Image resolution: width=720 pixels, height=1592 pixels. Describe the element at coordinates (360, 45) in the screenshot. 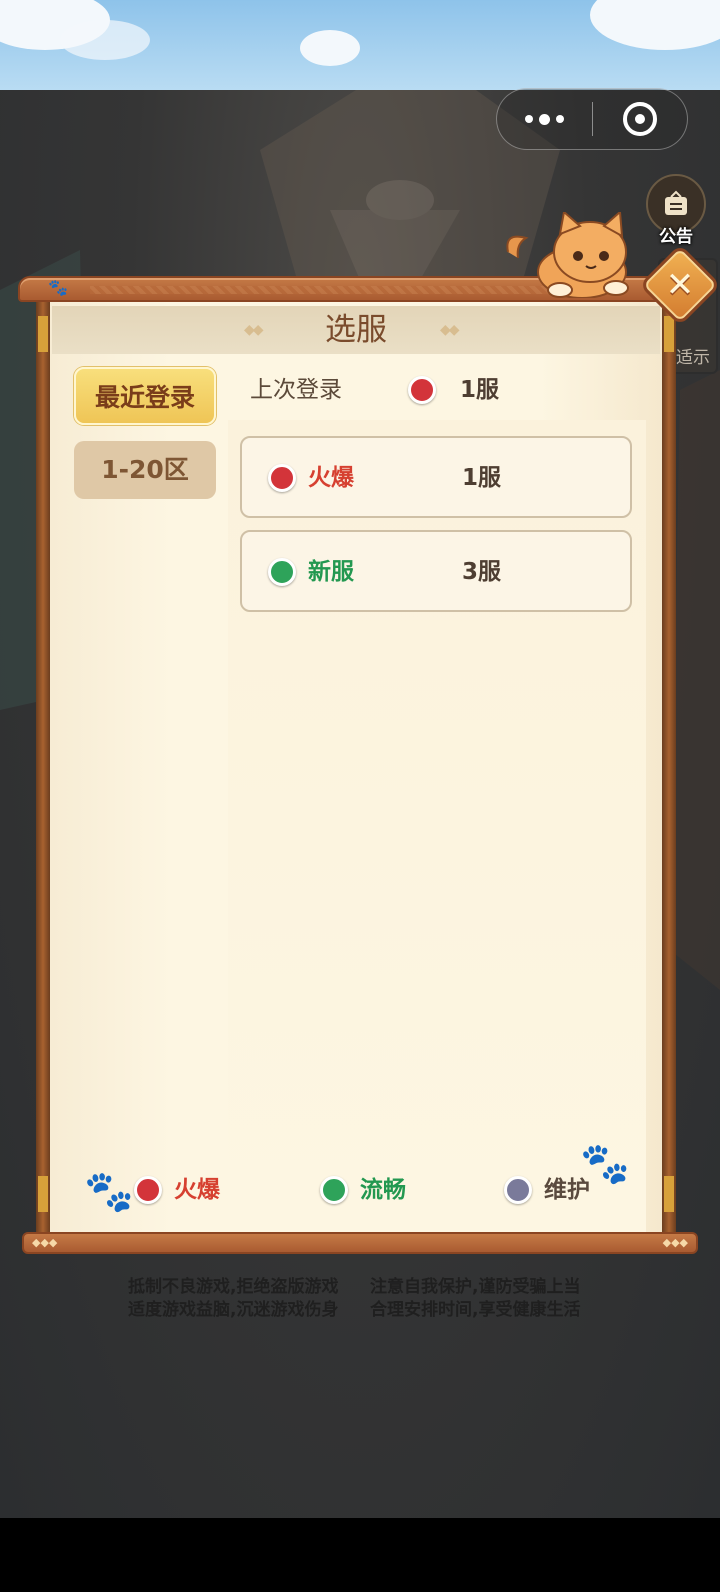

I see `sky-background` at that location.